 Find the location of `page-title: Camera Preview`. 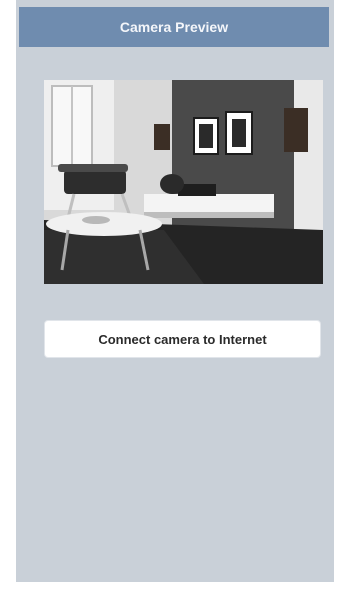

page-title: Camera Preview is located at coordinates (174, 27).